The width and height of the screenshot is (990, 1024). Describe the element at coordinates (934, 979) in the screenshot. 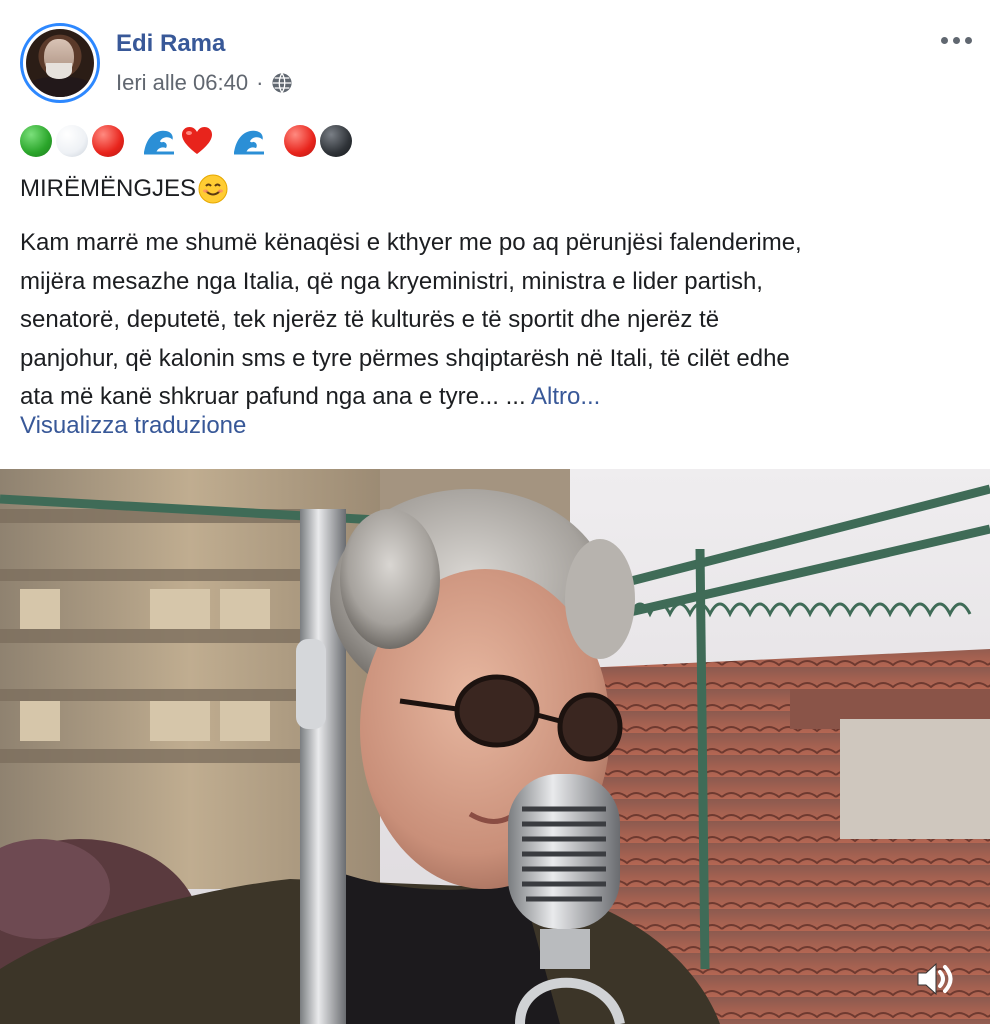

I see `volume-icon` at that location.